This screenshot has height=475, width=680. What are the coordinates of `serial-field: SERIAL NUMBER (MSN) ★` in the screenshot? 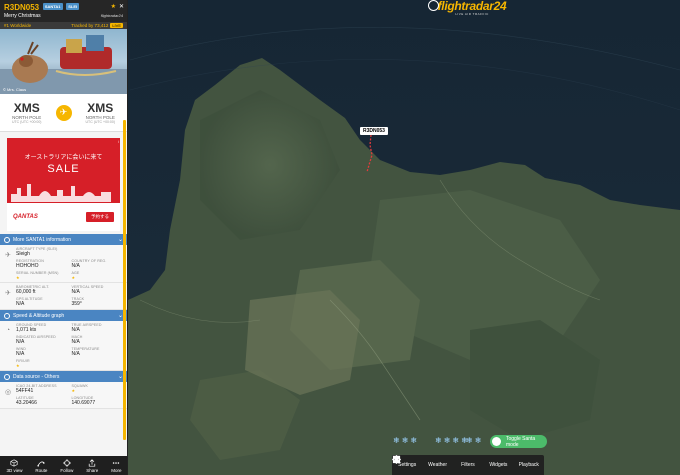 It's located at (44, 275).